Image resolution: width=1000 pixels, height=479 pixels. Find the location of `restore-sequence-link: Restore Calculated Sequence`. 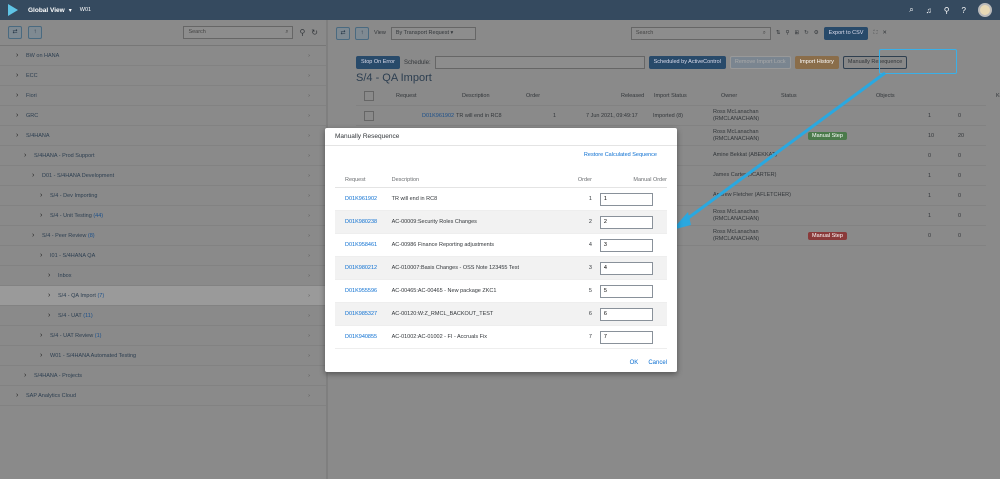

restore-sequence-link: Restore Calculated Sequence is located at coordinates (620, 155).